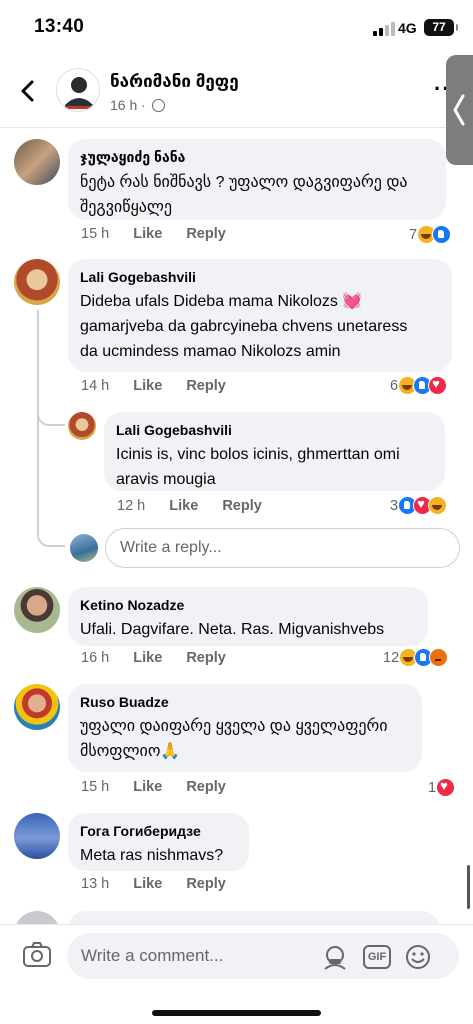 The image size is (473, 1024). What do you see at coordinates (95, 658) in the screenshot?
I see `comment-age: 16 h` at bounding box center [95, 658].